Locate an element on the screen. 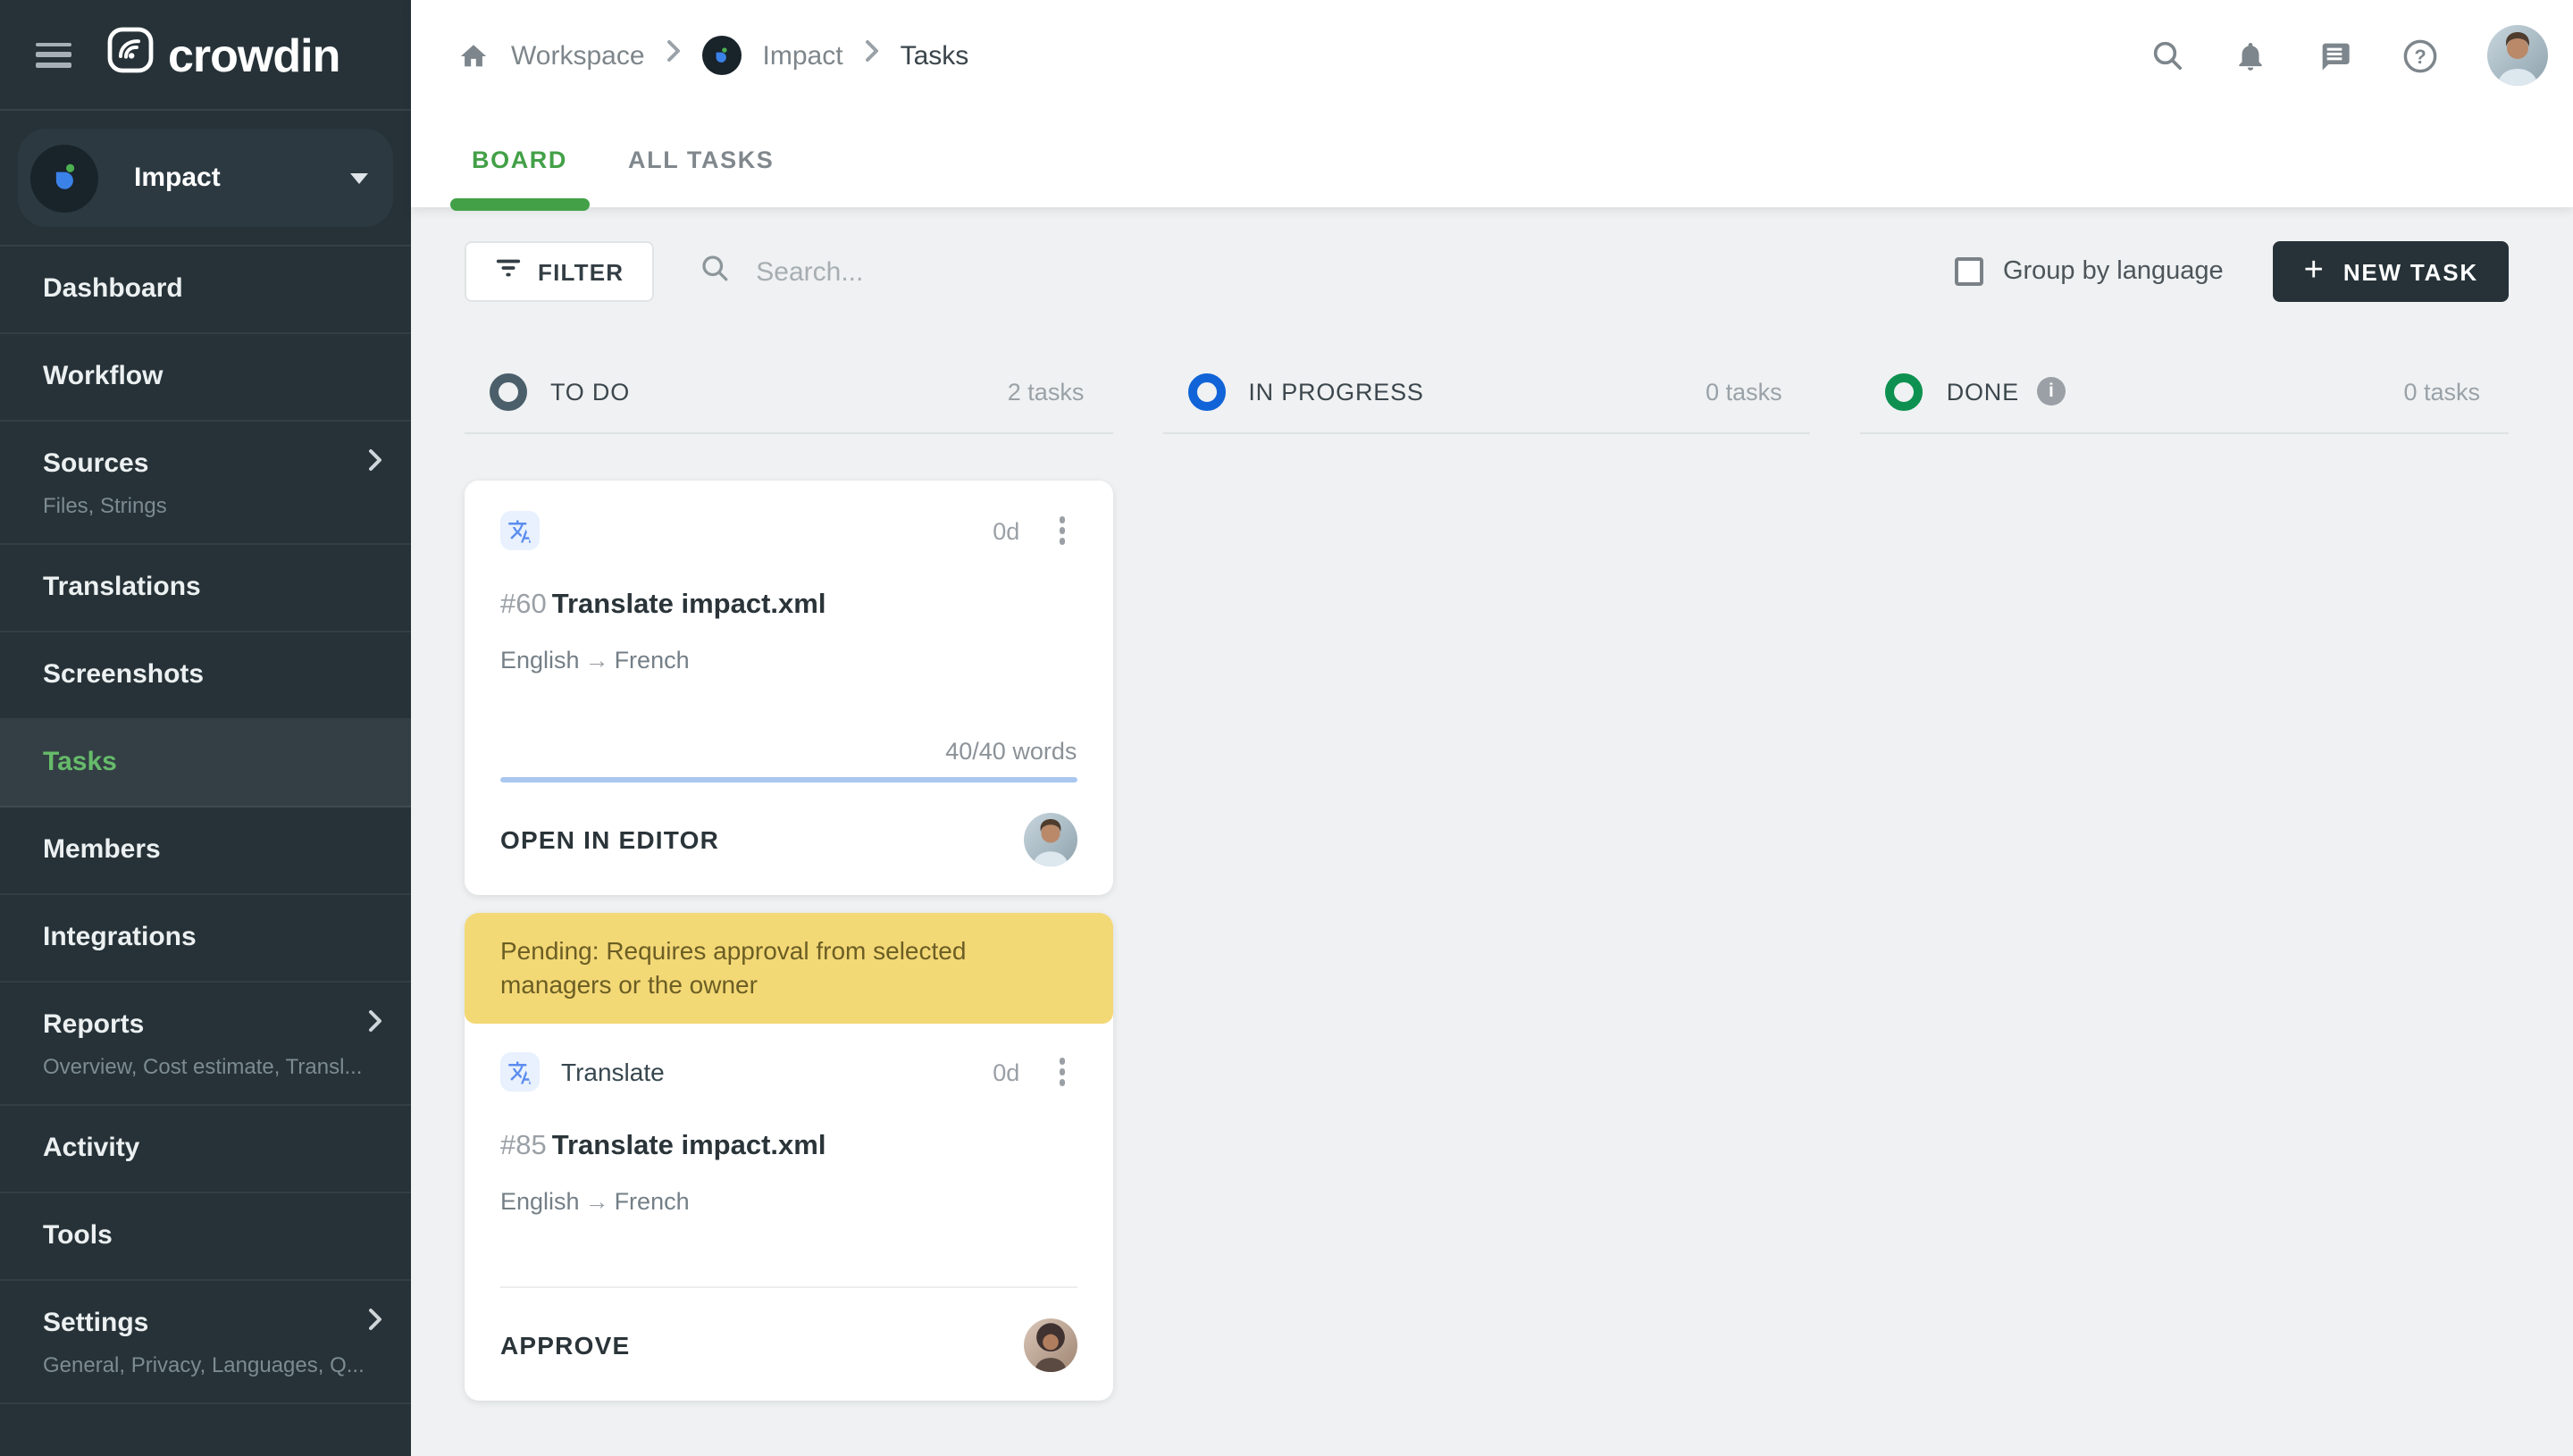 Image resolution: width=2573 pixels, height=1456 pixels. chevron-down-icon is located at coordinates (359, 177).